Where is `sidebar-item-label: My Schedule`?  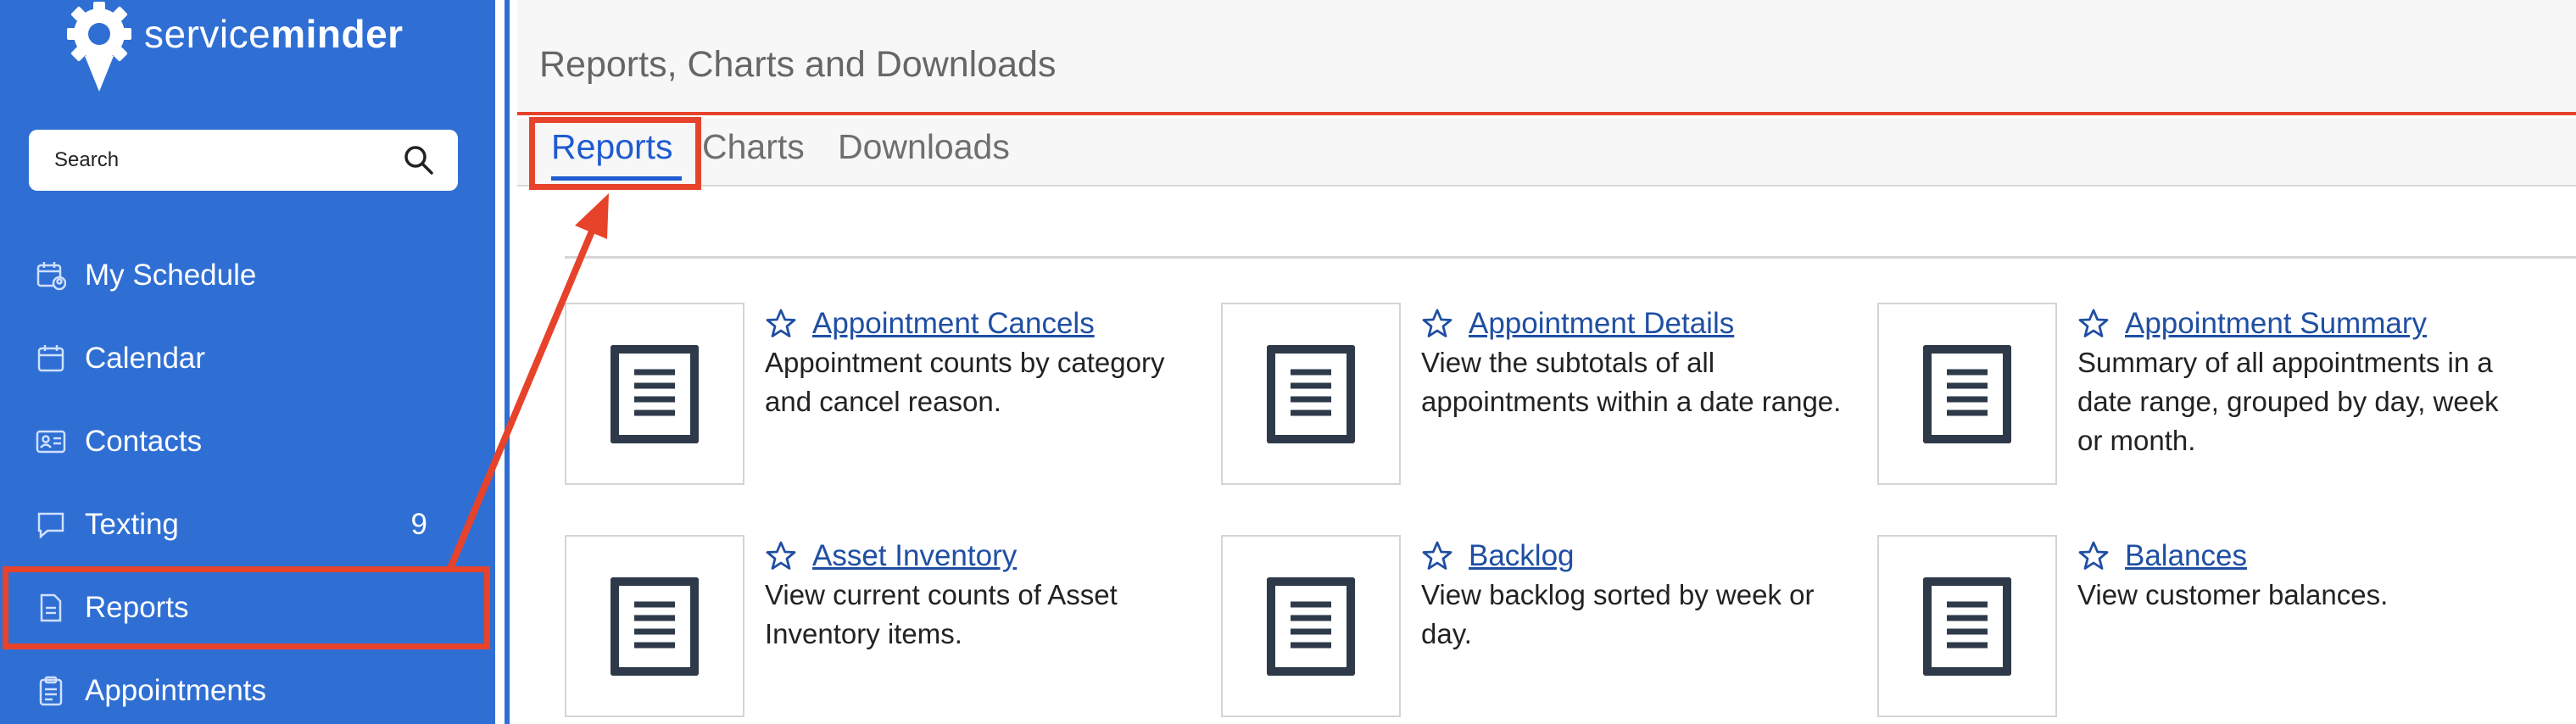
sidebar-item-label: My Schedule is located at coordinates (171, 275).